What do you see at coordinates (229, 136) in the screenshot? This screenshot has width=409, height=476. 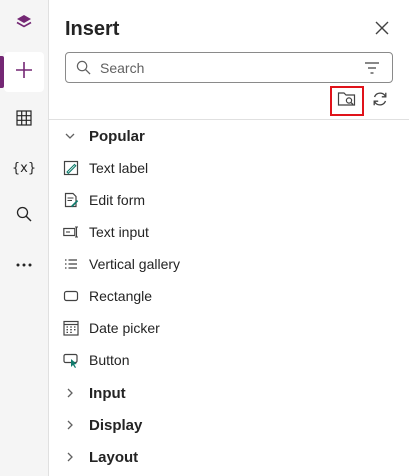 I see `group-popular: Popular` at bounding box center [229, 136].